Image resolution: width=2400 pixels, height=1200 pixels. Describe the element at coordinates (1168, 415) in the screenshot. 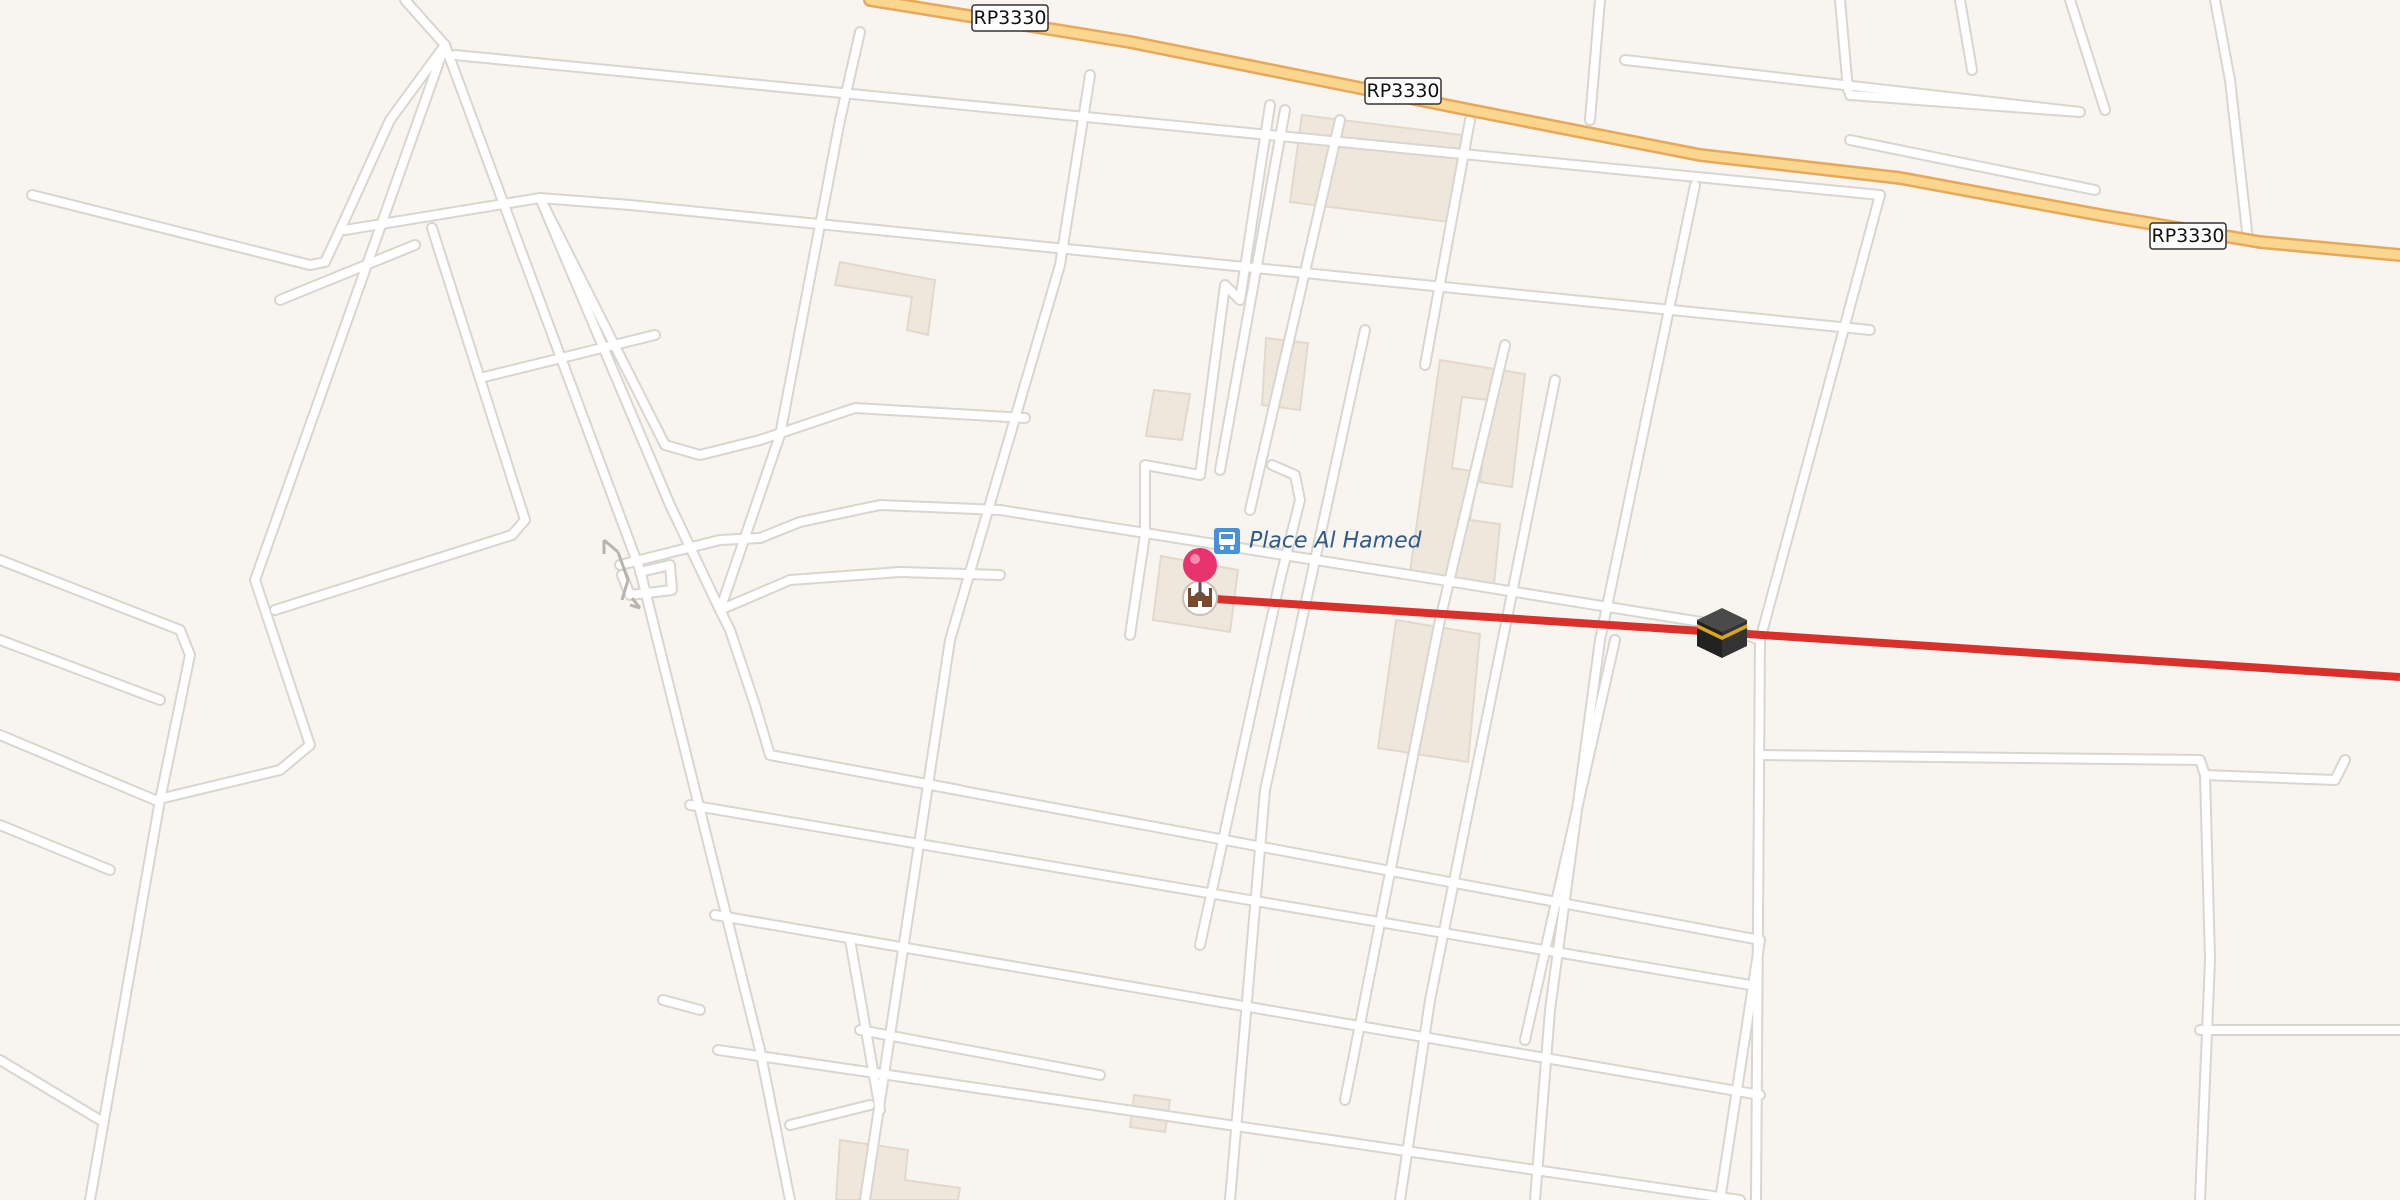

I see `building` at that location.